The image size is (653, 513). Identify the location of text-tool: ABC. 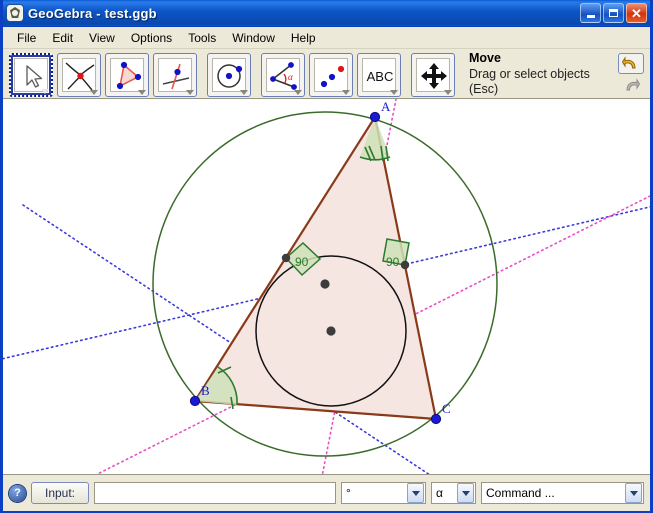
(379, 74).